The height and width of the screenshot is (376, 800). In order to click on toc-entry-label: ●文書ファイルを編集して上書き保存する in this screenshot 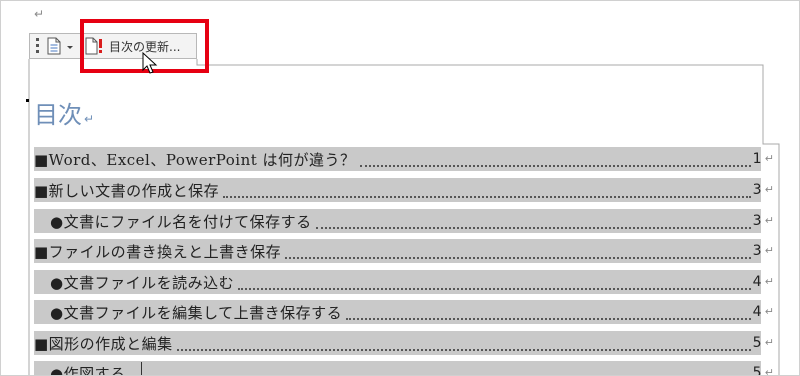, I will do `click(196, 312)`.